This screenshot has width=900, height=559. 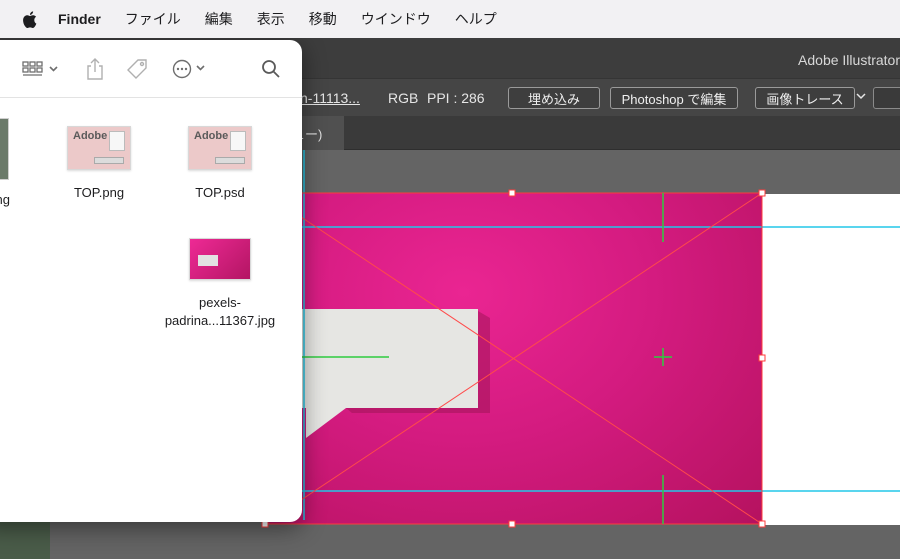 I want to click on file-name-label: TOP.psd, so click(x=220, y=192).